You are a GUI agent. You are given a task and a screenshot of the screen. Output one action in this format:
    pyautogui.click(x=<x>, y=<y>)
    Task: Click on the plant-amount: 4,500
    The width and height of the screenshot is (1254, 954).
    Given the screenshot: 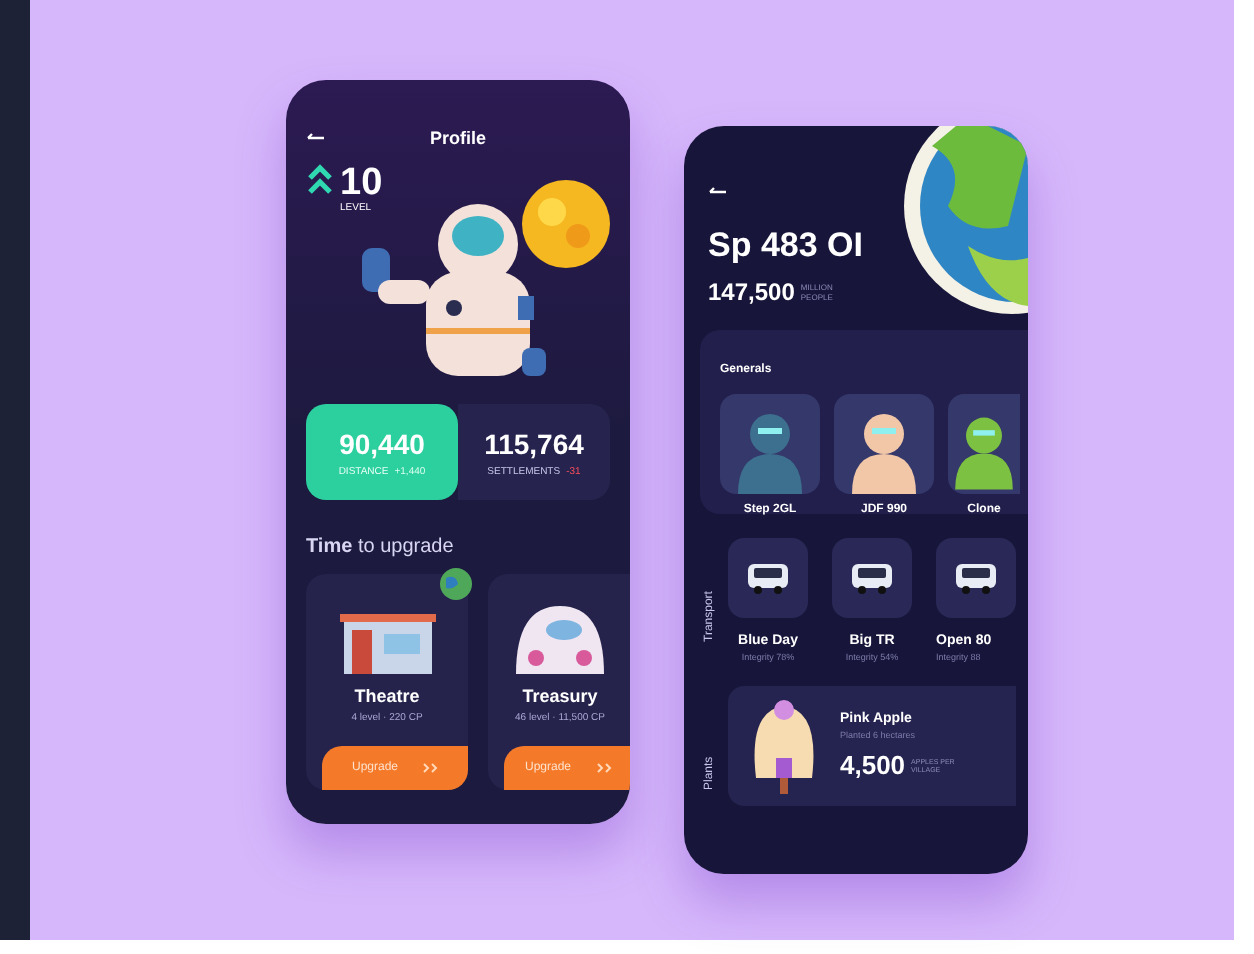 What is the action you would take?
    pyautogui.click(x=873, y=765)
    